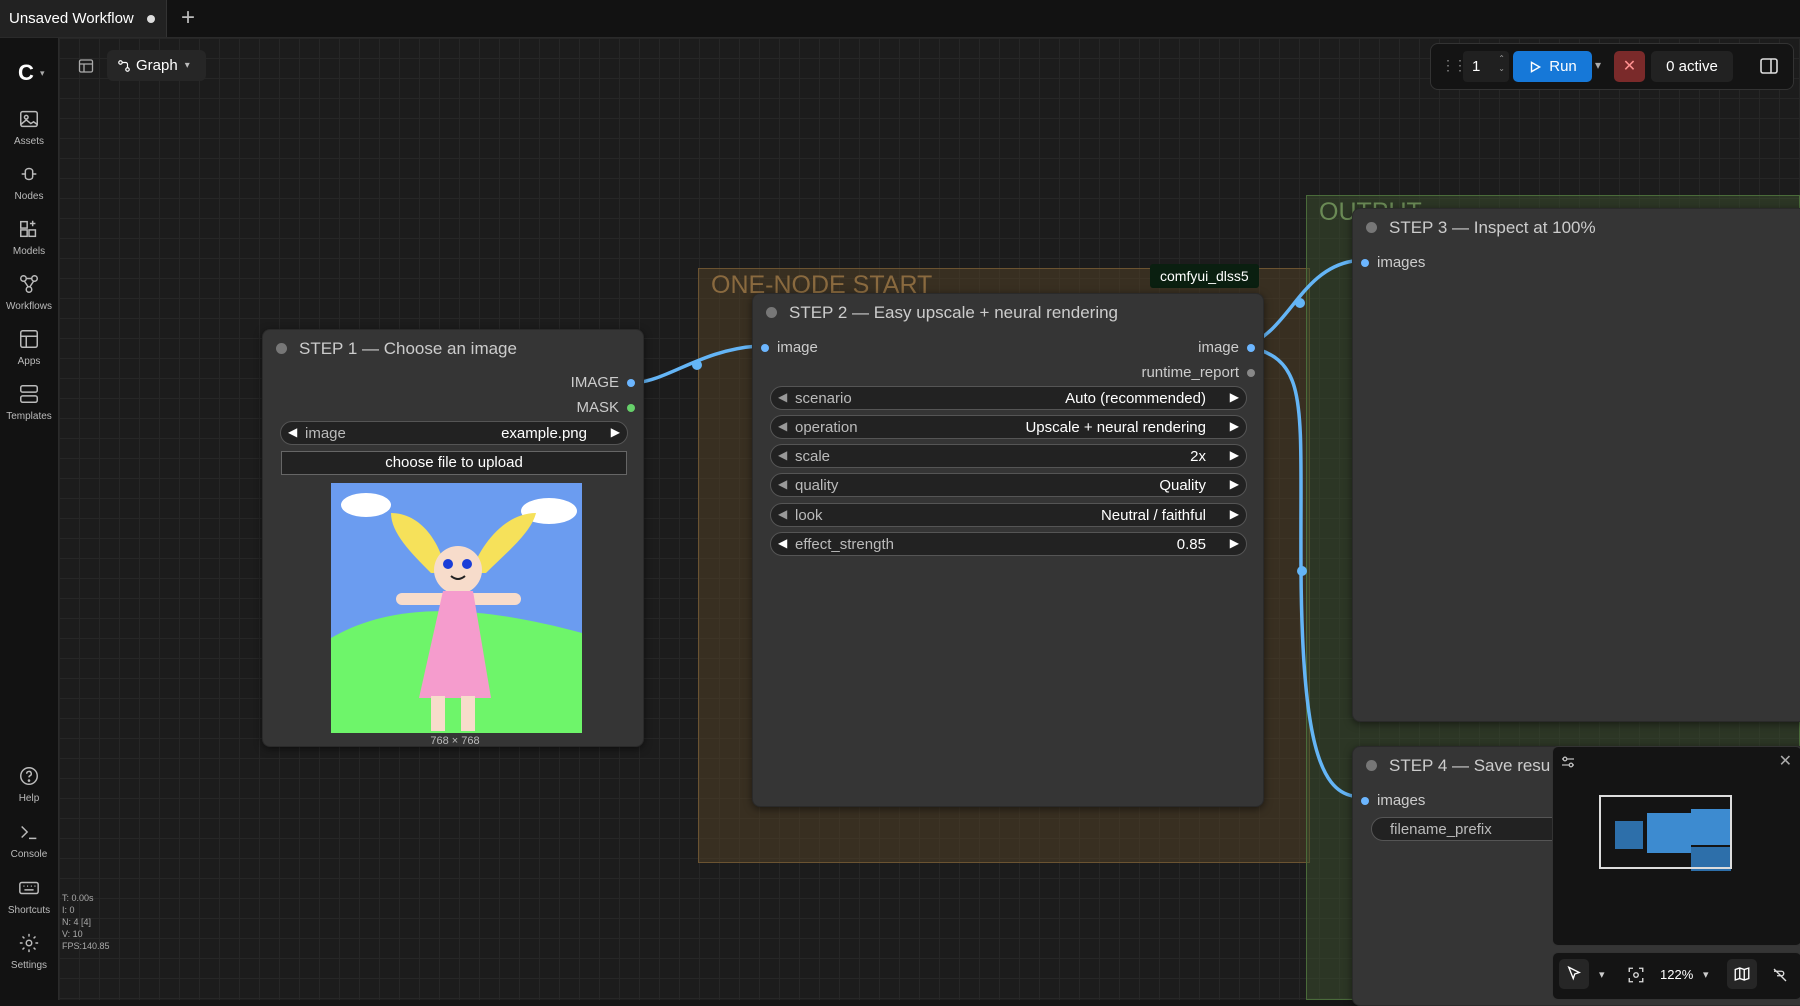 Image resolution: width=1800 pixels, height=1006 pixels. I want to click on sidebar-item-label: Help, so click(29, 798).